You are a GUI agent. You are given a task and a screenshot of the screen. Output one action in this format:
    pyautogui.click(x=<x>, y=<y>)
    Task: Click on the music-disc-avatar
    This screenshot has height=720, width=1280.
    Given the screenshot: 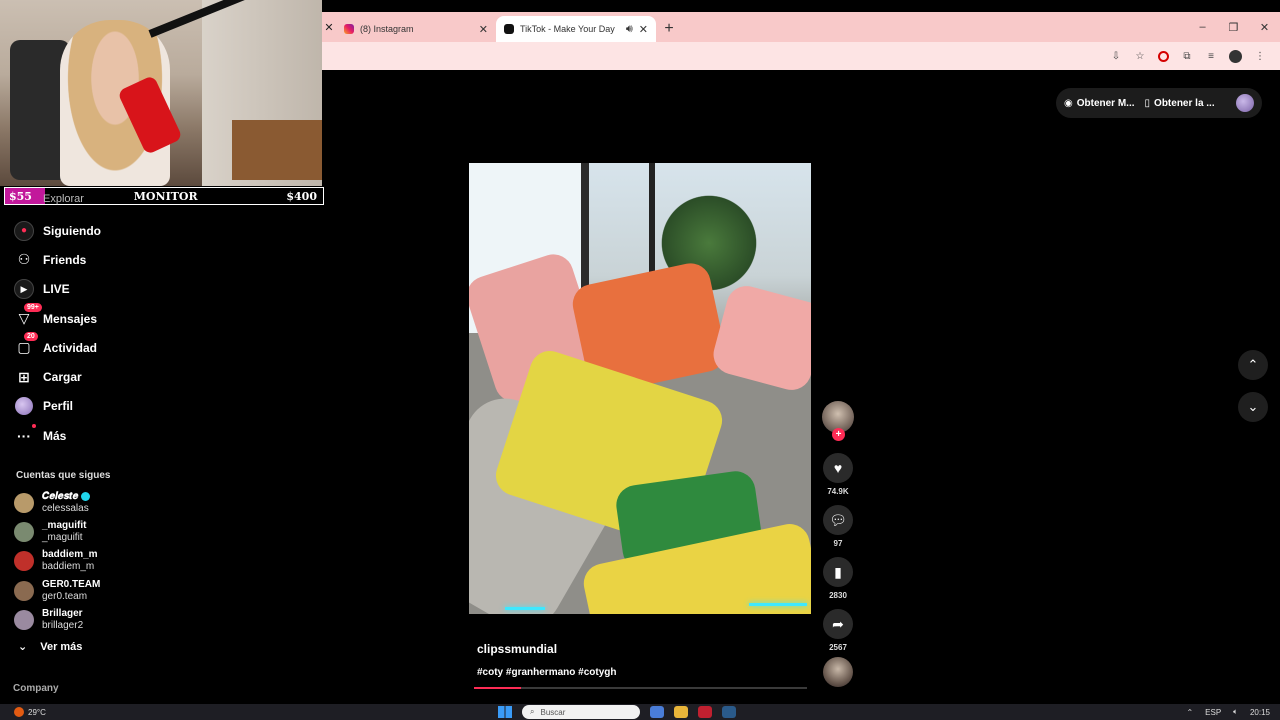 What is the action you would take?
    pyautogui.click(x=838, y=672)
    